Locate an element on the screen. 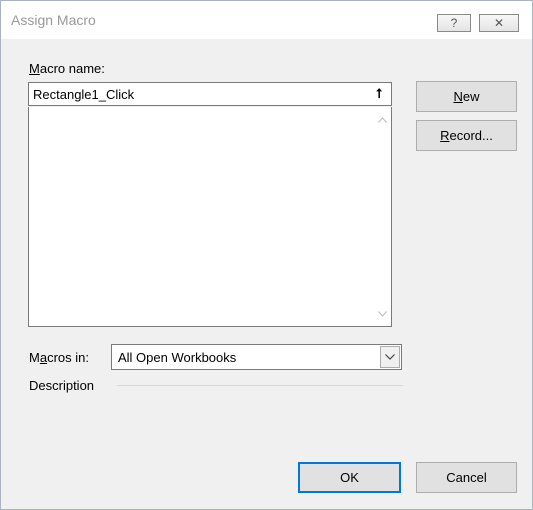 The height and width of the screenshot is (510, 533). macros-in-label: Macros in: is located at coordinates (59, 357).